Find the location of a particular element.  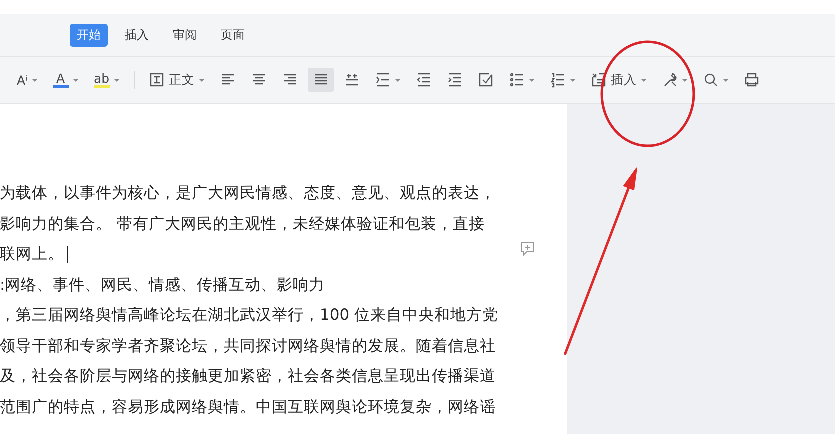

search-icon is located at coordinates (710, 80).